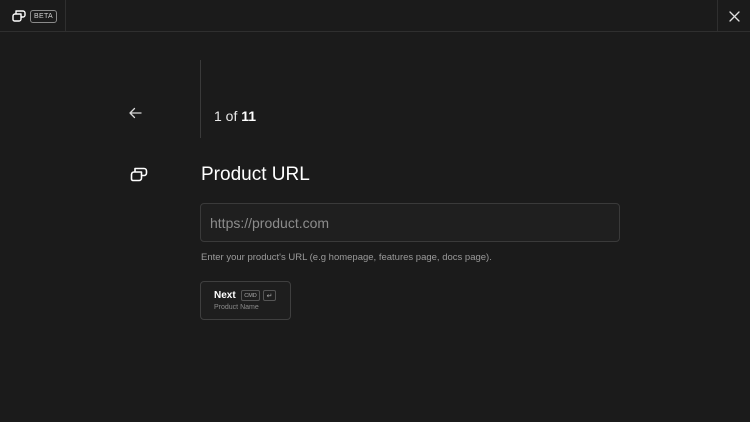 The height and width of the screenshot is (422, 750). I want to click on close-icon, so click(734, 16).